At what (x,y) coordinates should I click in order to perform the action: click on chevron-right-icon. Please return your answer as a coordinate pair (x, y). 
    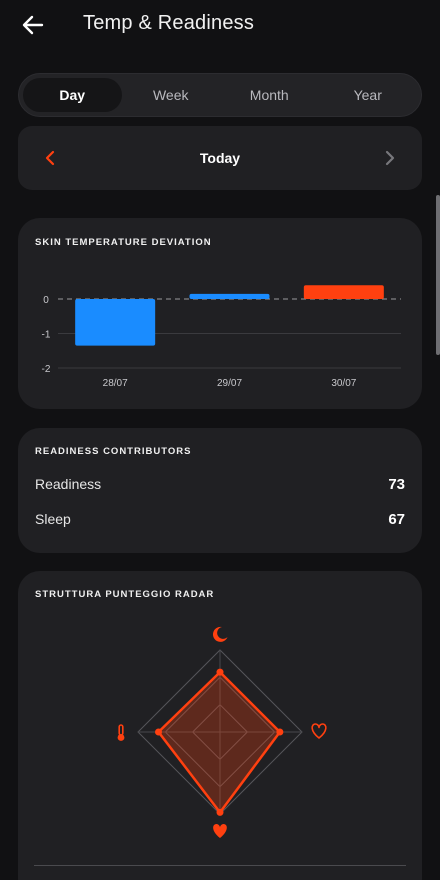
    Looking at the image, I should click on (390, 158).